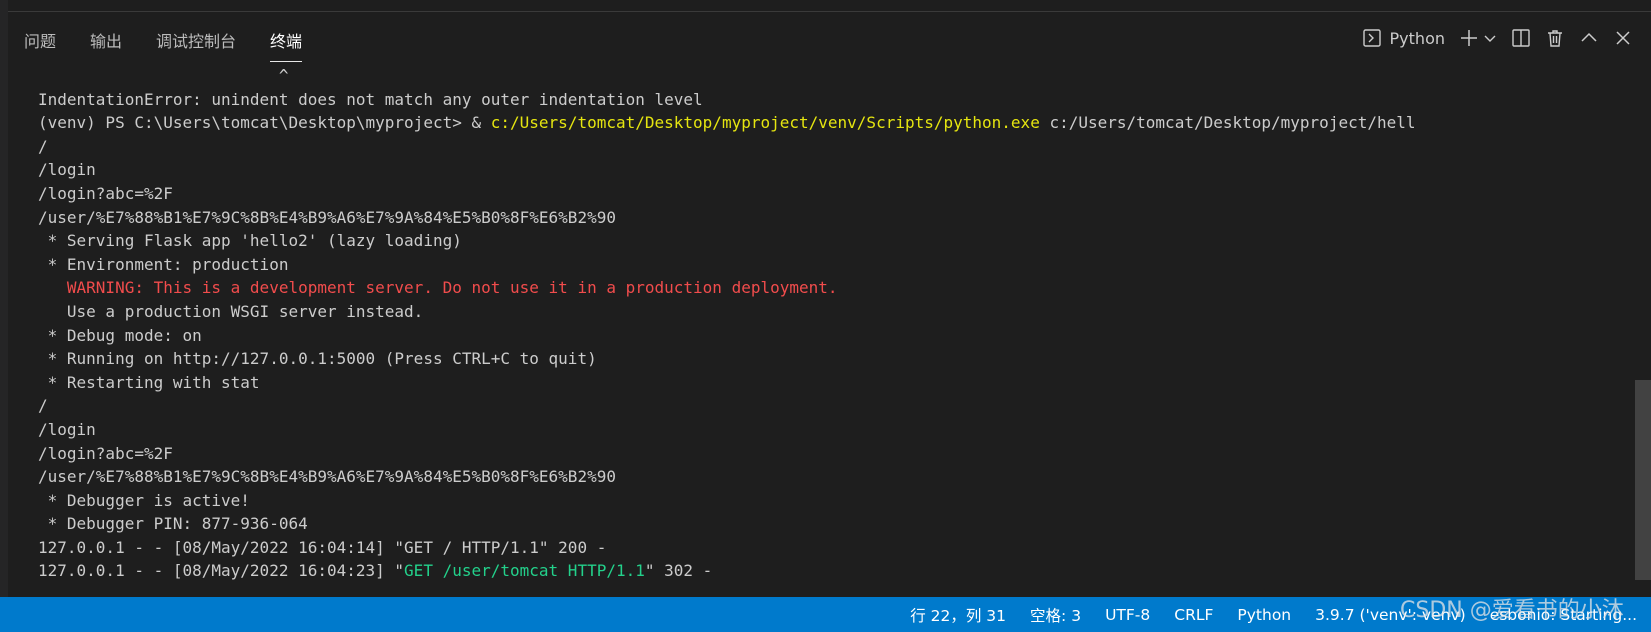  I want to click on split-terminal-button, so click(1521, 38).